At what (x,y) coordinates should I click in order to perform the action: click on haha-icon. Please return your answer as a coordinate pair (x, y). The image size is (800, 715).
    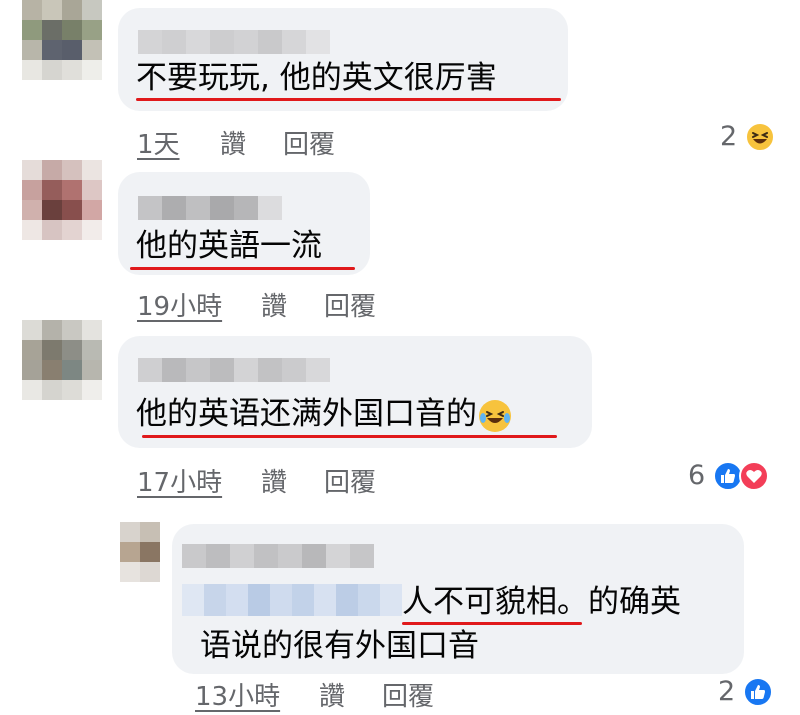
    Looking at the image, I should click on (760, 136).